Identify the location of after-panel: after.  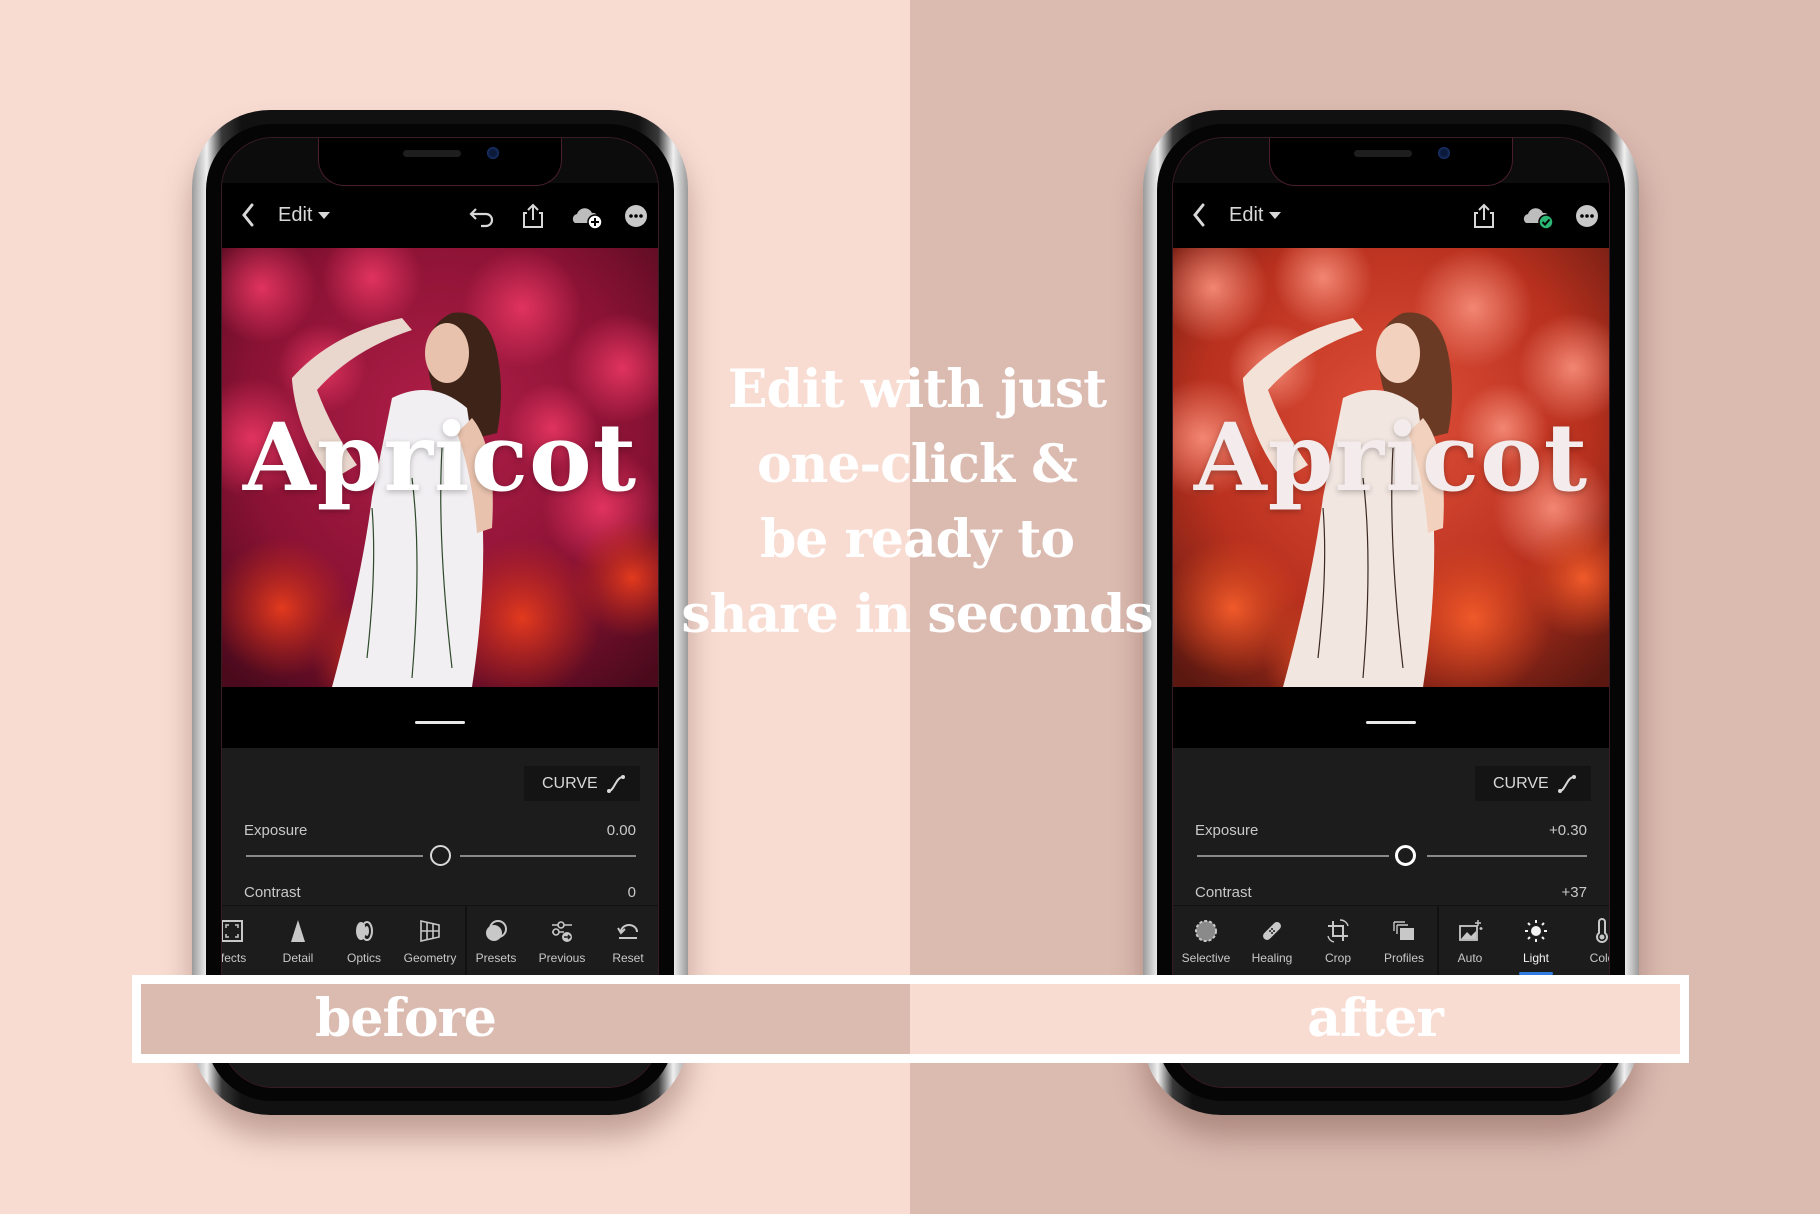
(1295, 1019).